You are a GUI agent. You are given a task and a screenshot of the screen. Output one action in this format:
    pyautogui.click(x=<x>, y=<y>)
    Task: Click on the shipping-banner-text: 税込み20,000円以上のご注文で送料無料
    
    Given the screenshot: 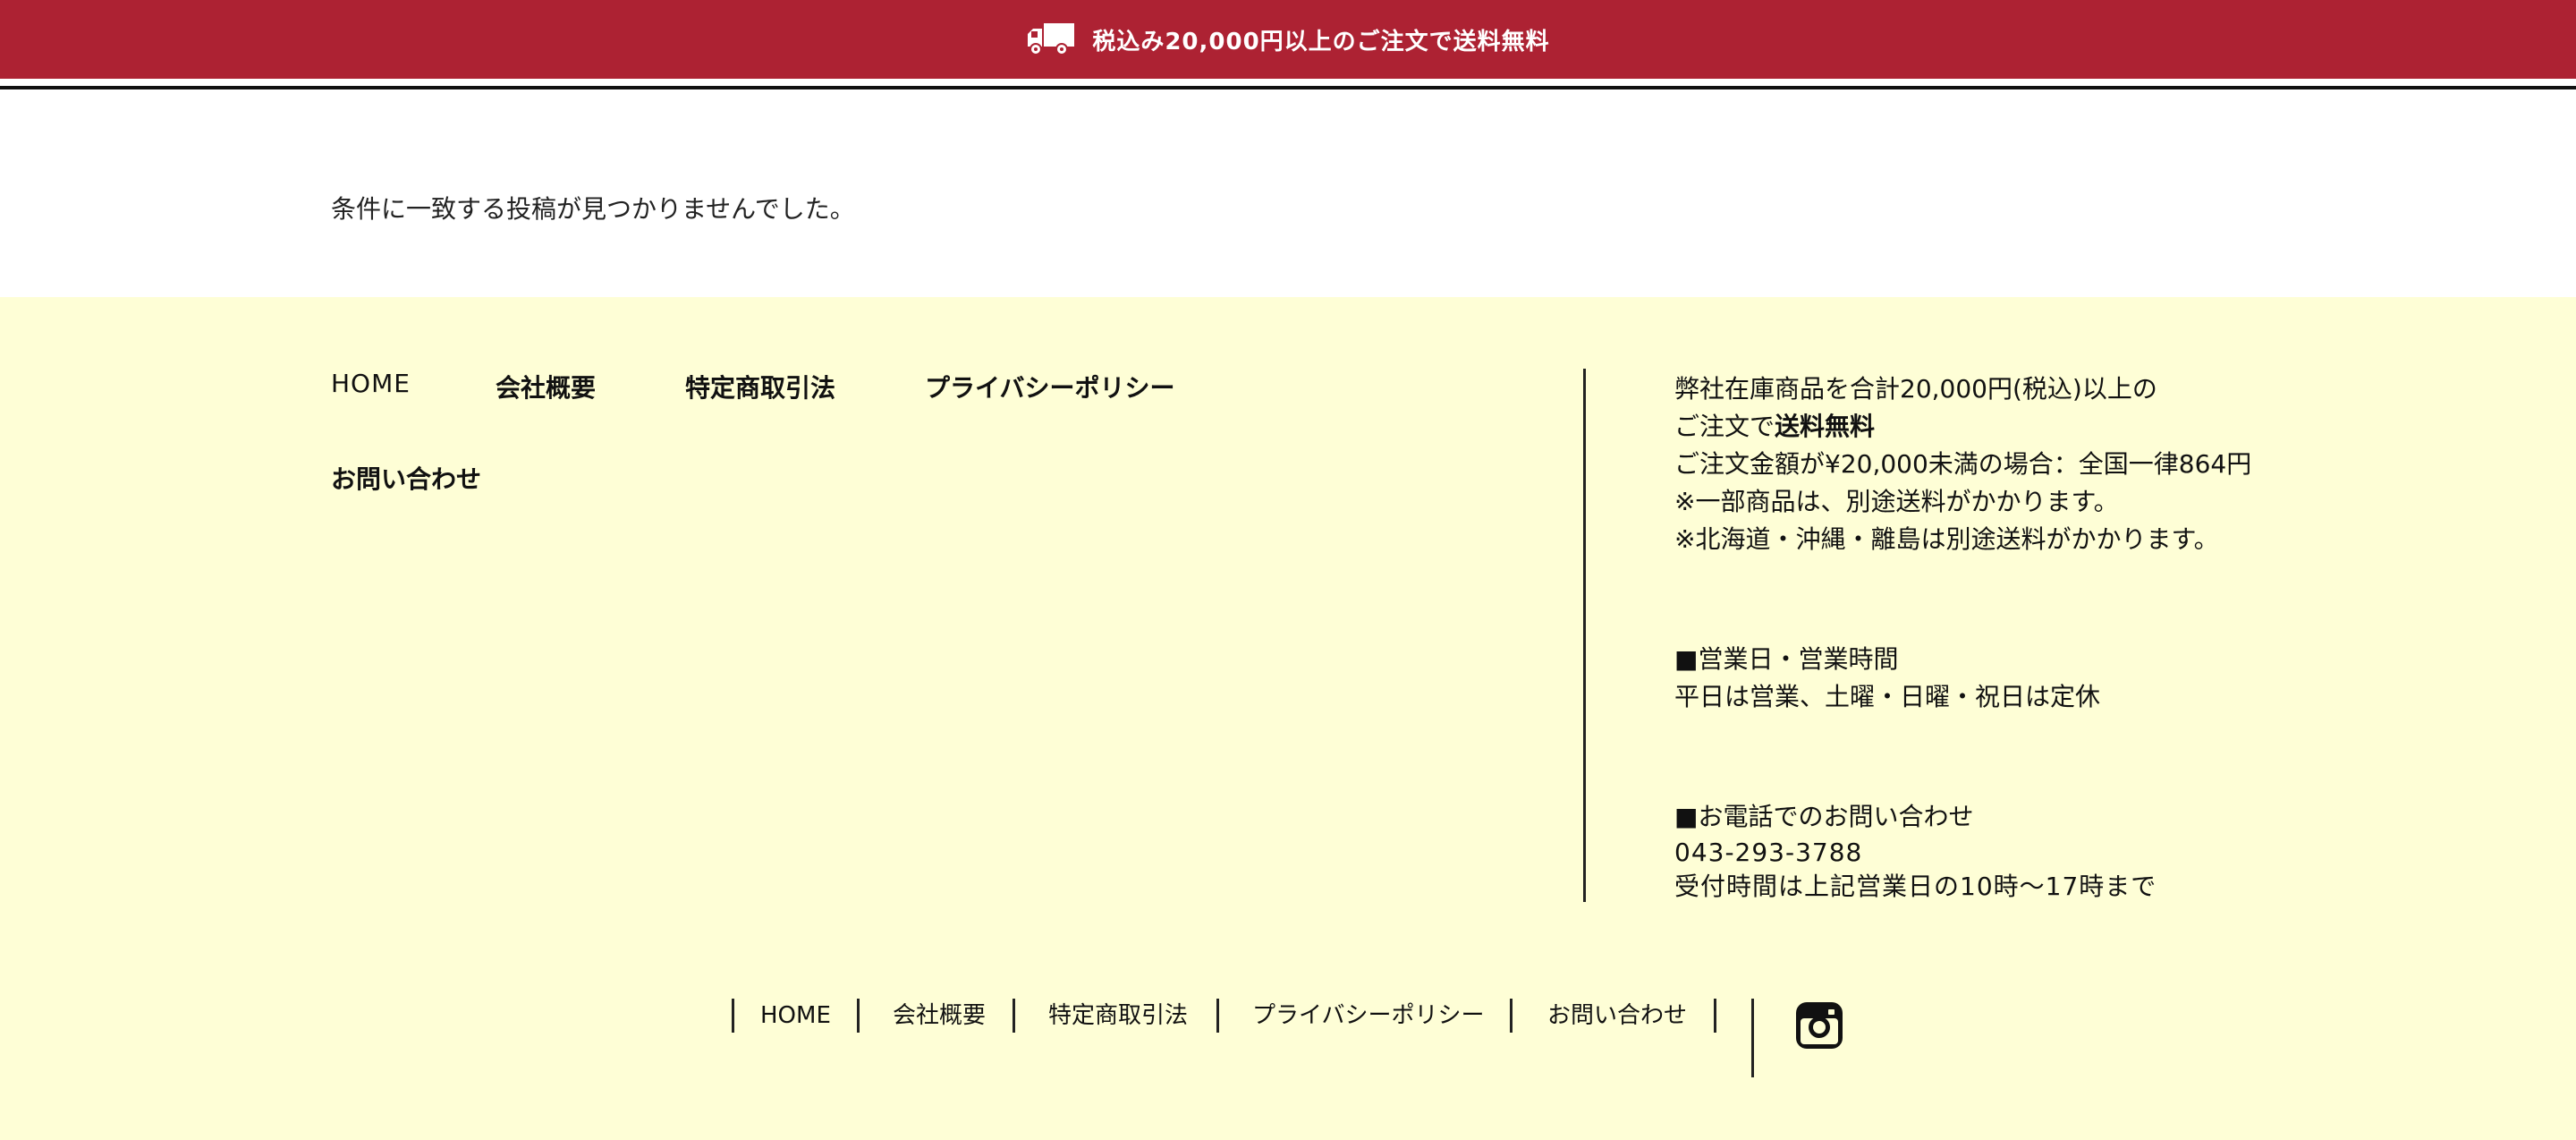 What is the action you would take?
    pyautogui.click(x=1321, y=41)
    